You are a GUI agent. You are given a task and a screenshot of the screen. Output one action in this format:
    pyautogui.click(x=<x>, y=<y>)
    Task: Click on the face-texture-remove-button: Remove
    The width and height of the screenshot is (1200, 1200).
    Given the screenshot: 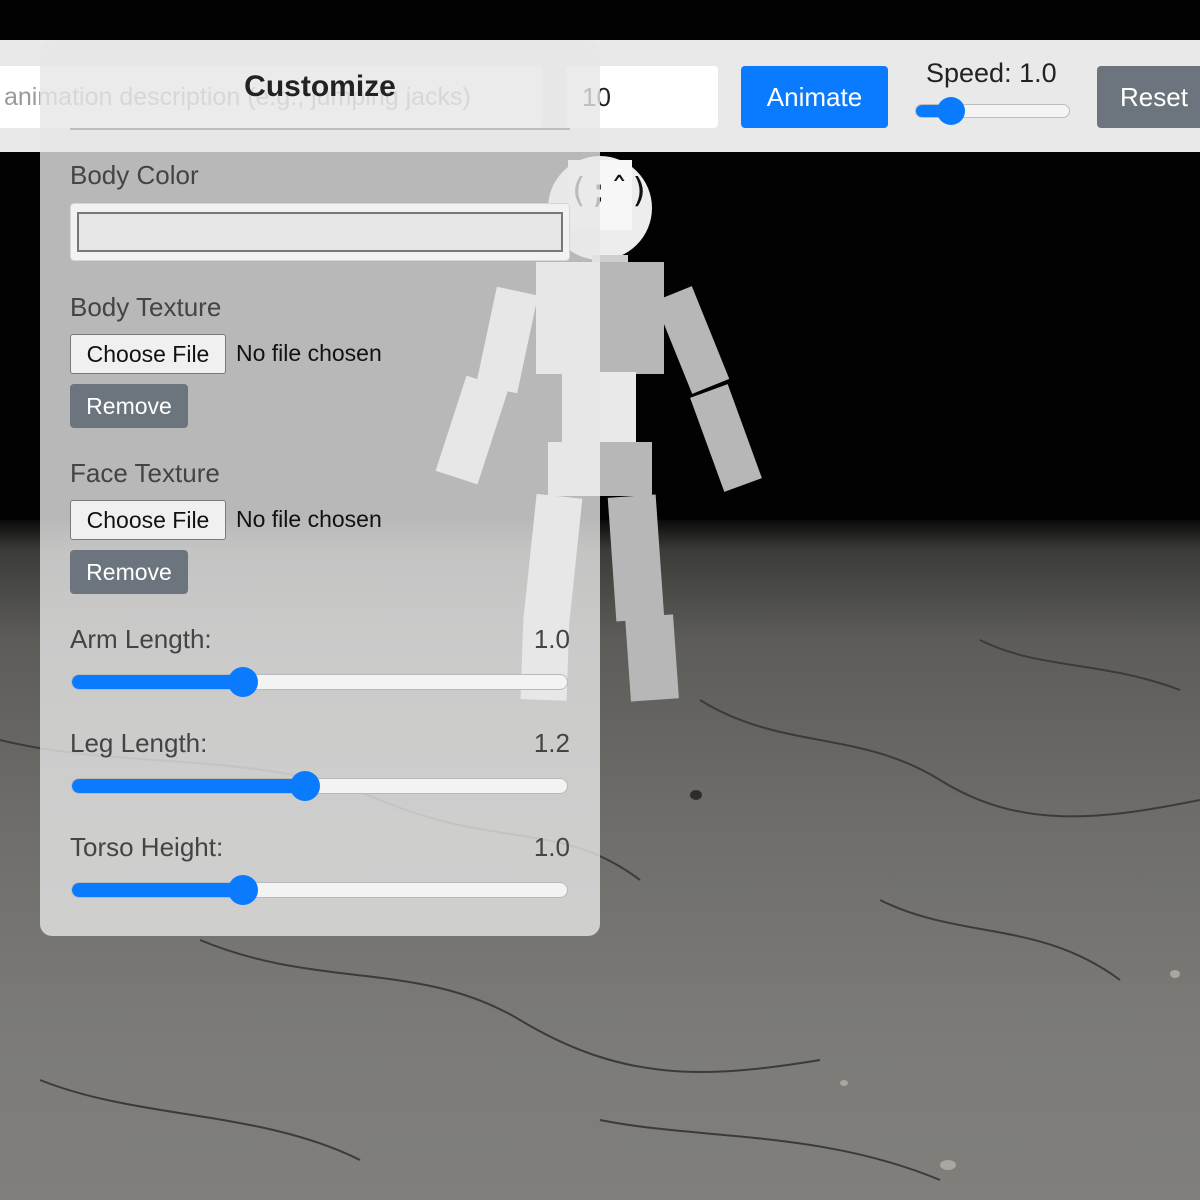 What is the action you would take?
    pyautogui.click(x=129, y=572)
    